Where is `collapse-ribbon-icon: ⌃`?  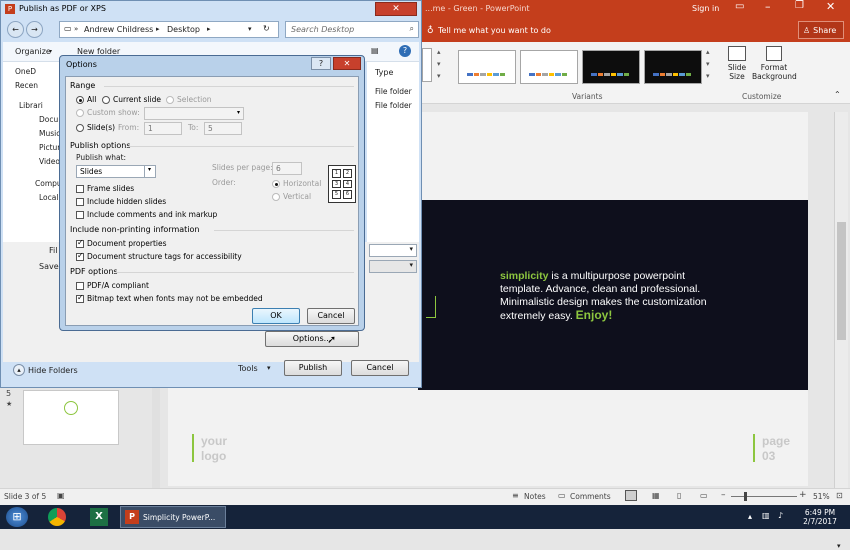 collapse-ribbon-icon: ⌃ is located at coordinates (837, 94).